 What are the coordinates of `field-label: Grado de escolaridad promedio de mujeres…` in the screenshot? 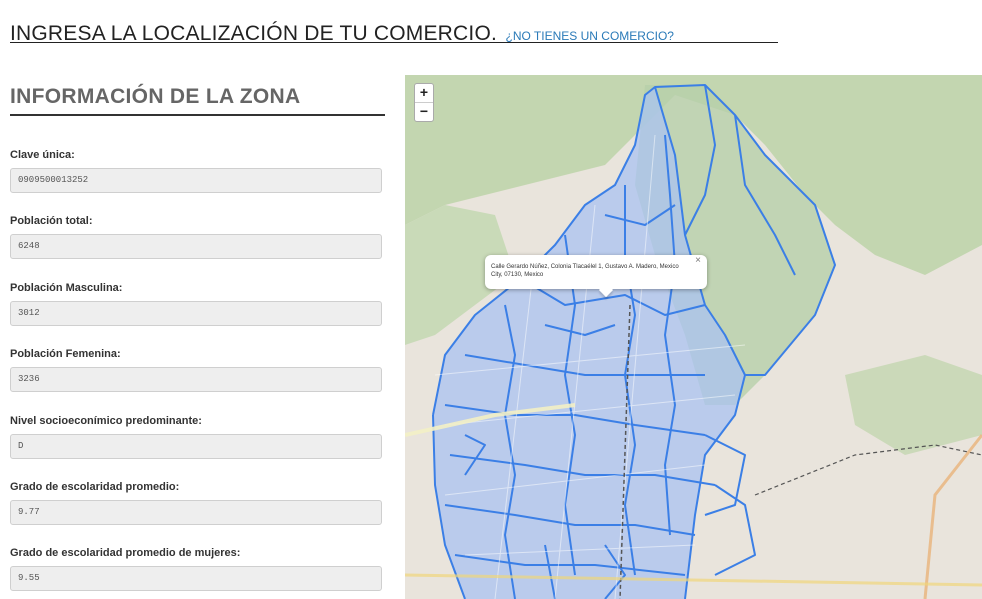 It's located at (125, 553).